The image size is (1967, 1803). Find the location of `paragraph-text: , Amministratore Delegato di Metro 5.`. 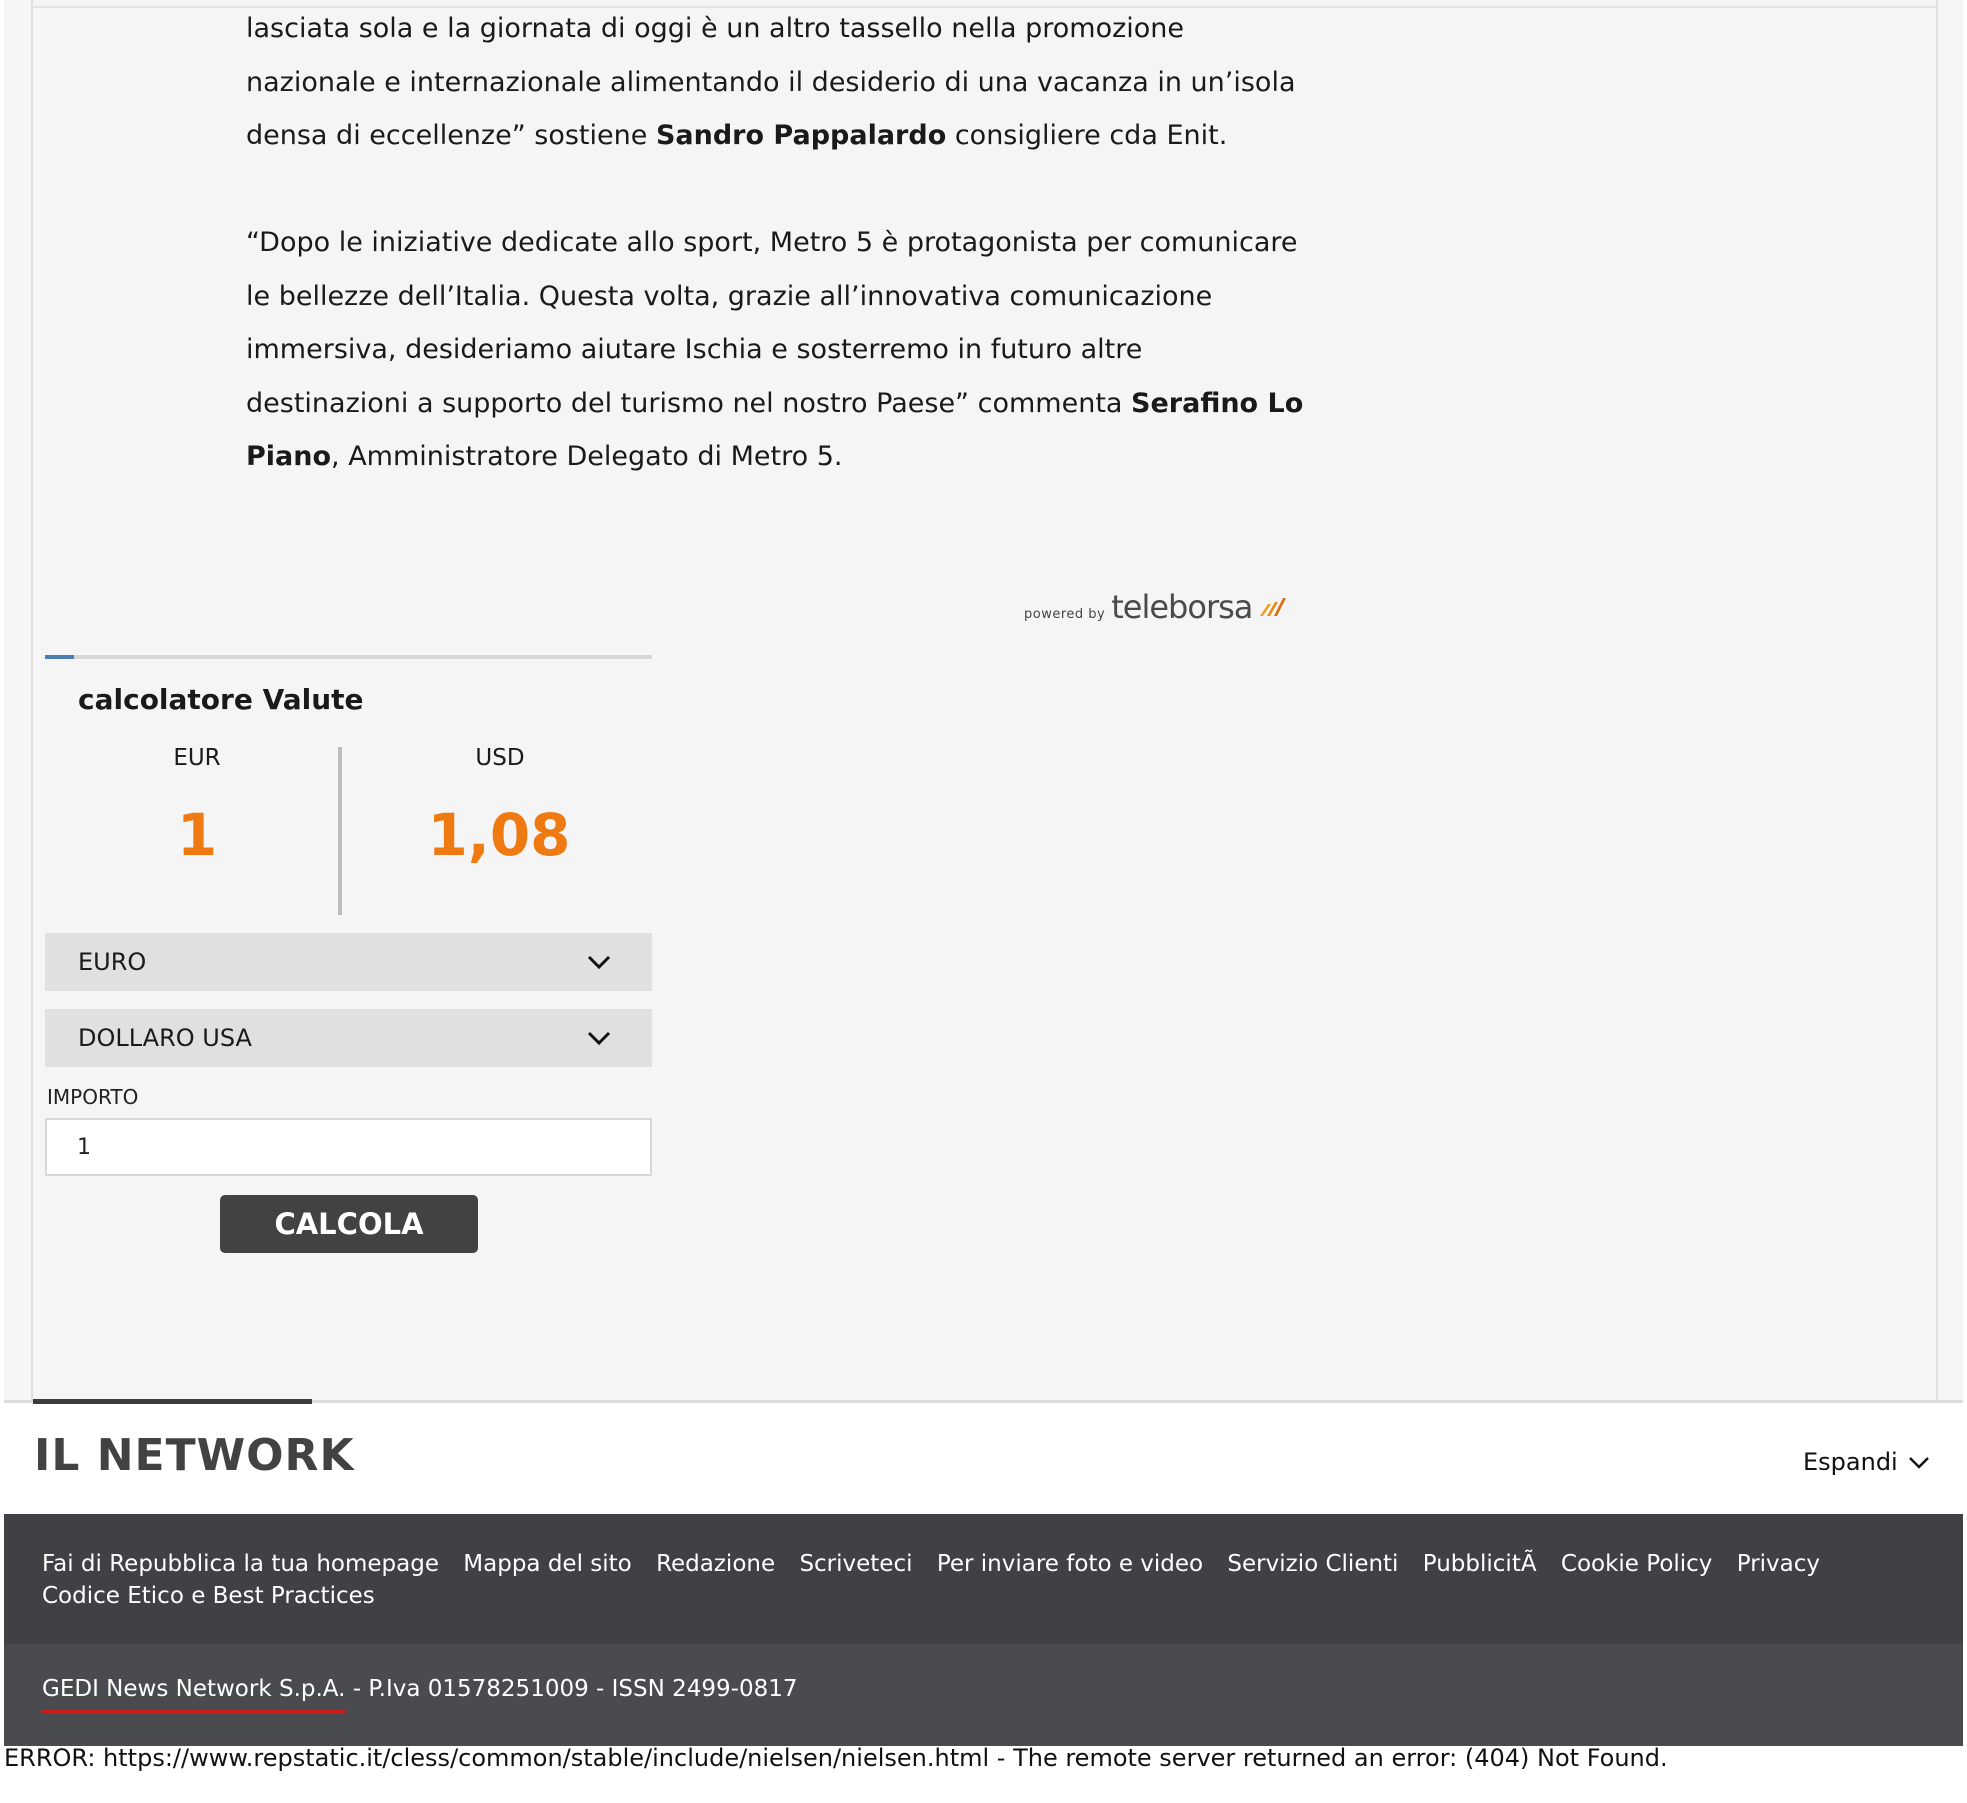

paragraph-text: , Amministratore Delegato di Metro 5. is located at coordinates (587, 456).